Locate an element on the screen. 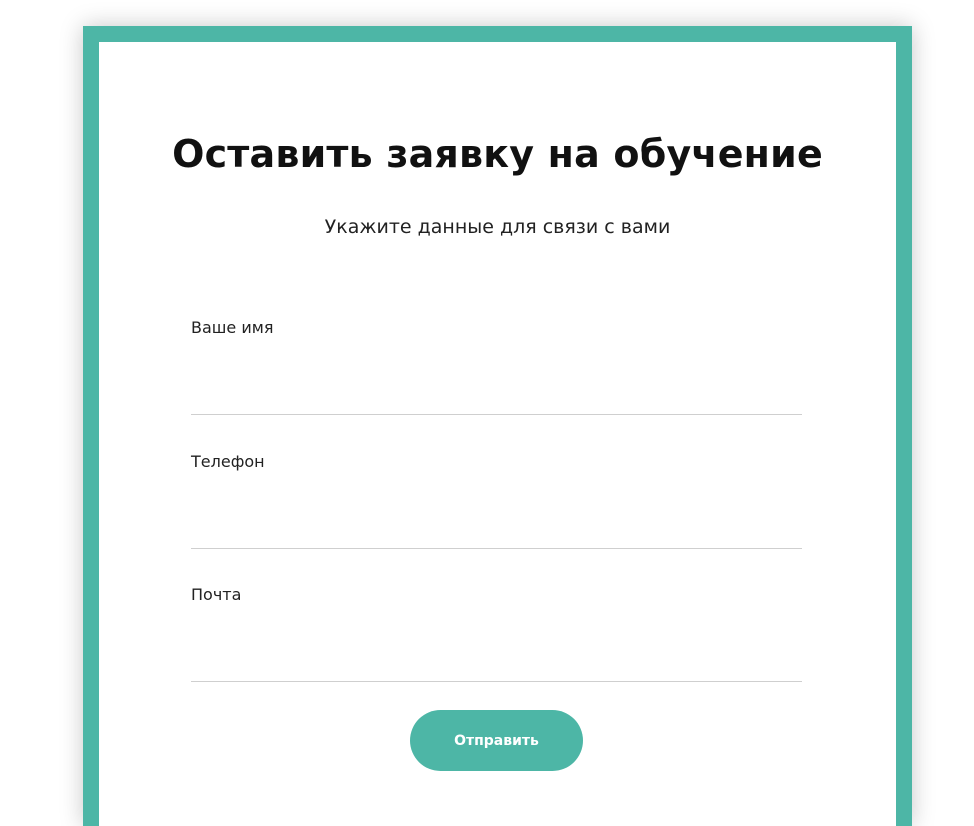 Image resolution: width=974 pixels, height=826 pixels. form-subtitle: Укажите данные для связи с вами is located at coordinates (497, 227).